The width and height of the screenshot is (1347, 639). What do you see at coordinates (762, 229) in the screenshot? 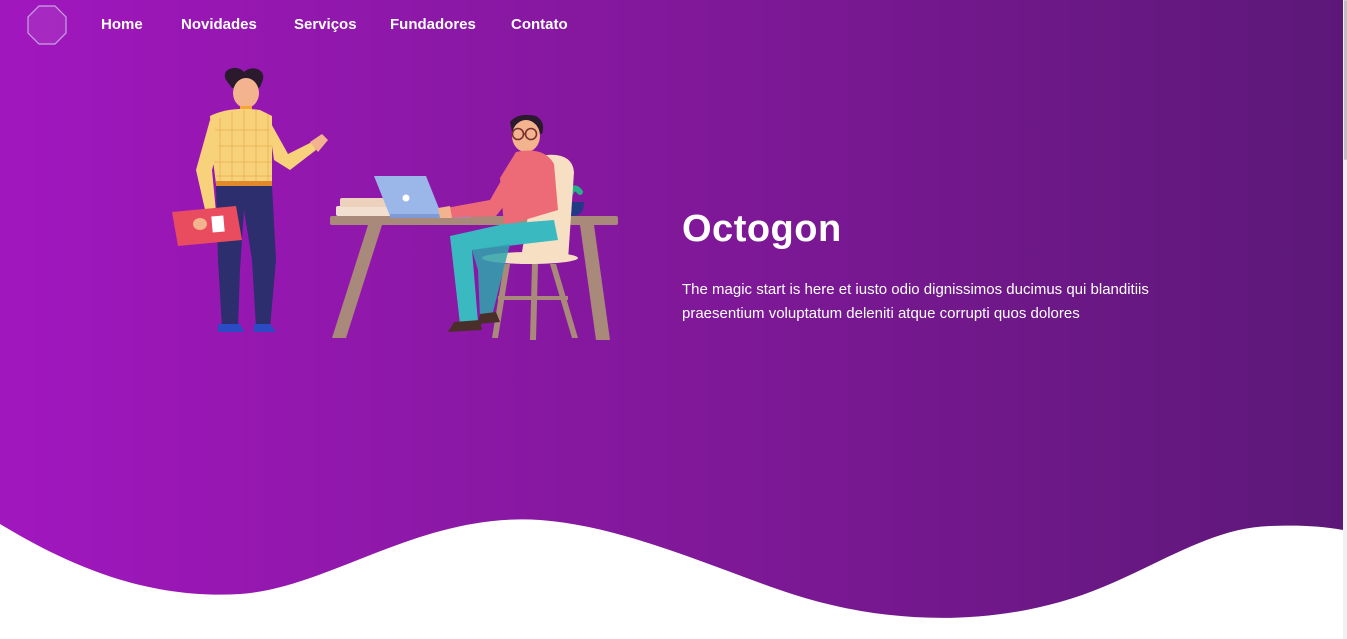
I see `hero-title: Octogon` at bounding box center [762, 229].